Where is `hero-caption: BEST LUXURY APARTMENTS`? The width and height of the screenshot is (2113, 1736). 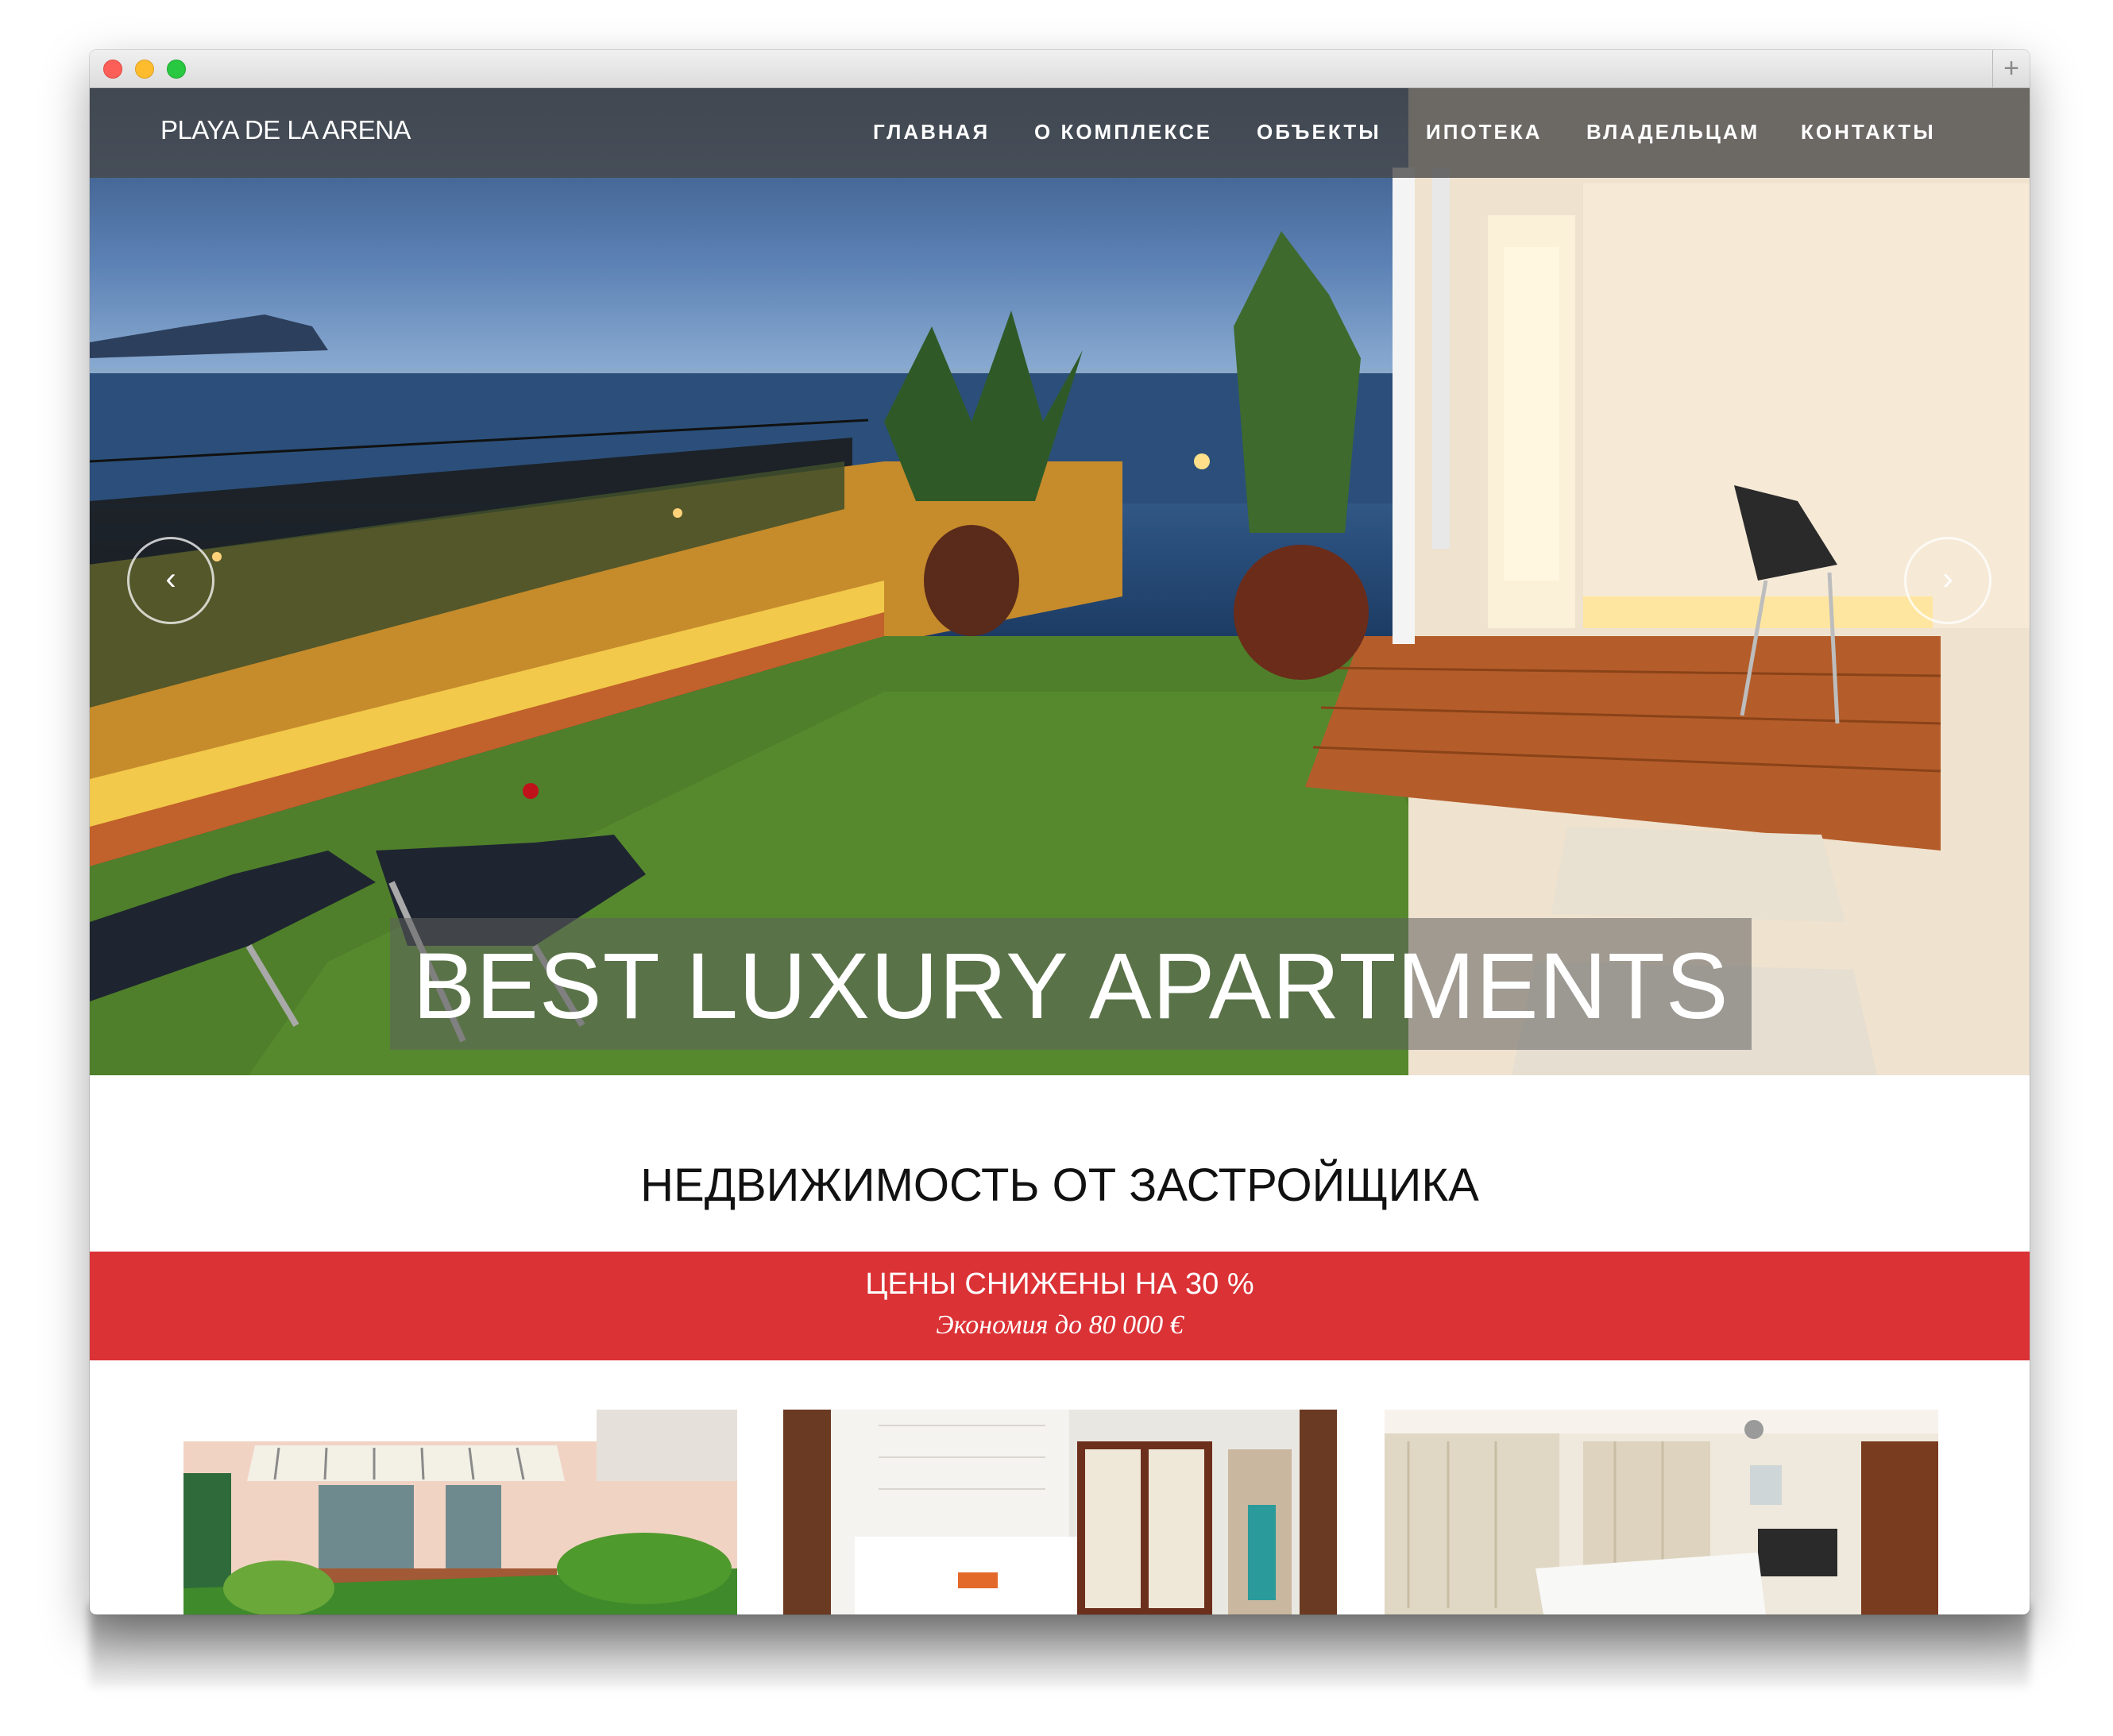
hero-caption: BEST LUXURY APARTMENTS is located at coordinates (1070, 986).